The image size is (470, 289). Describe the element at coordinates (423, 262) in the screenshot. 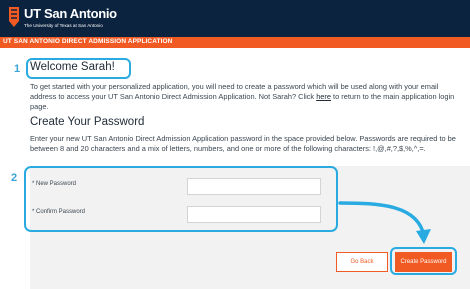

I see `create-password-button: Create Password` at that location.